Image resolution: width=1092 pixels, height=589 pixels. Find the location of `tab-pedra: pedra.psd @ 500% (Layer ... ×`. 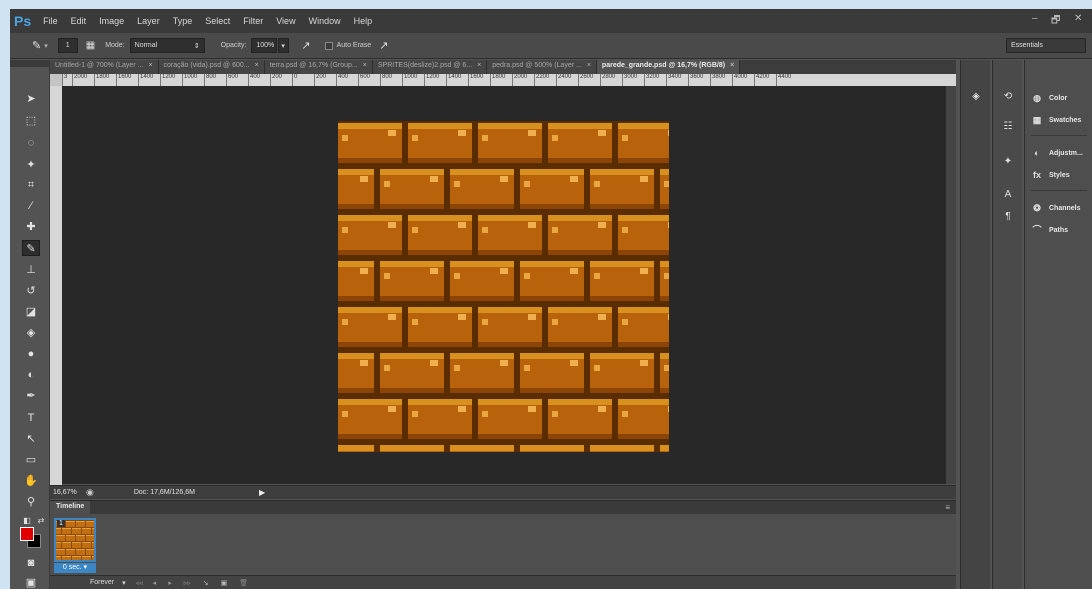

tab-pedra: pedra.psd @ 500% (Layer ... × is located at coordinates (542, 67).